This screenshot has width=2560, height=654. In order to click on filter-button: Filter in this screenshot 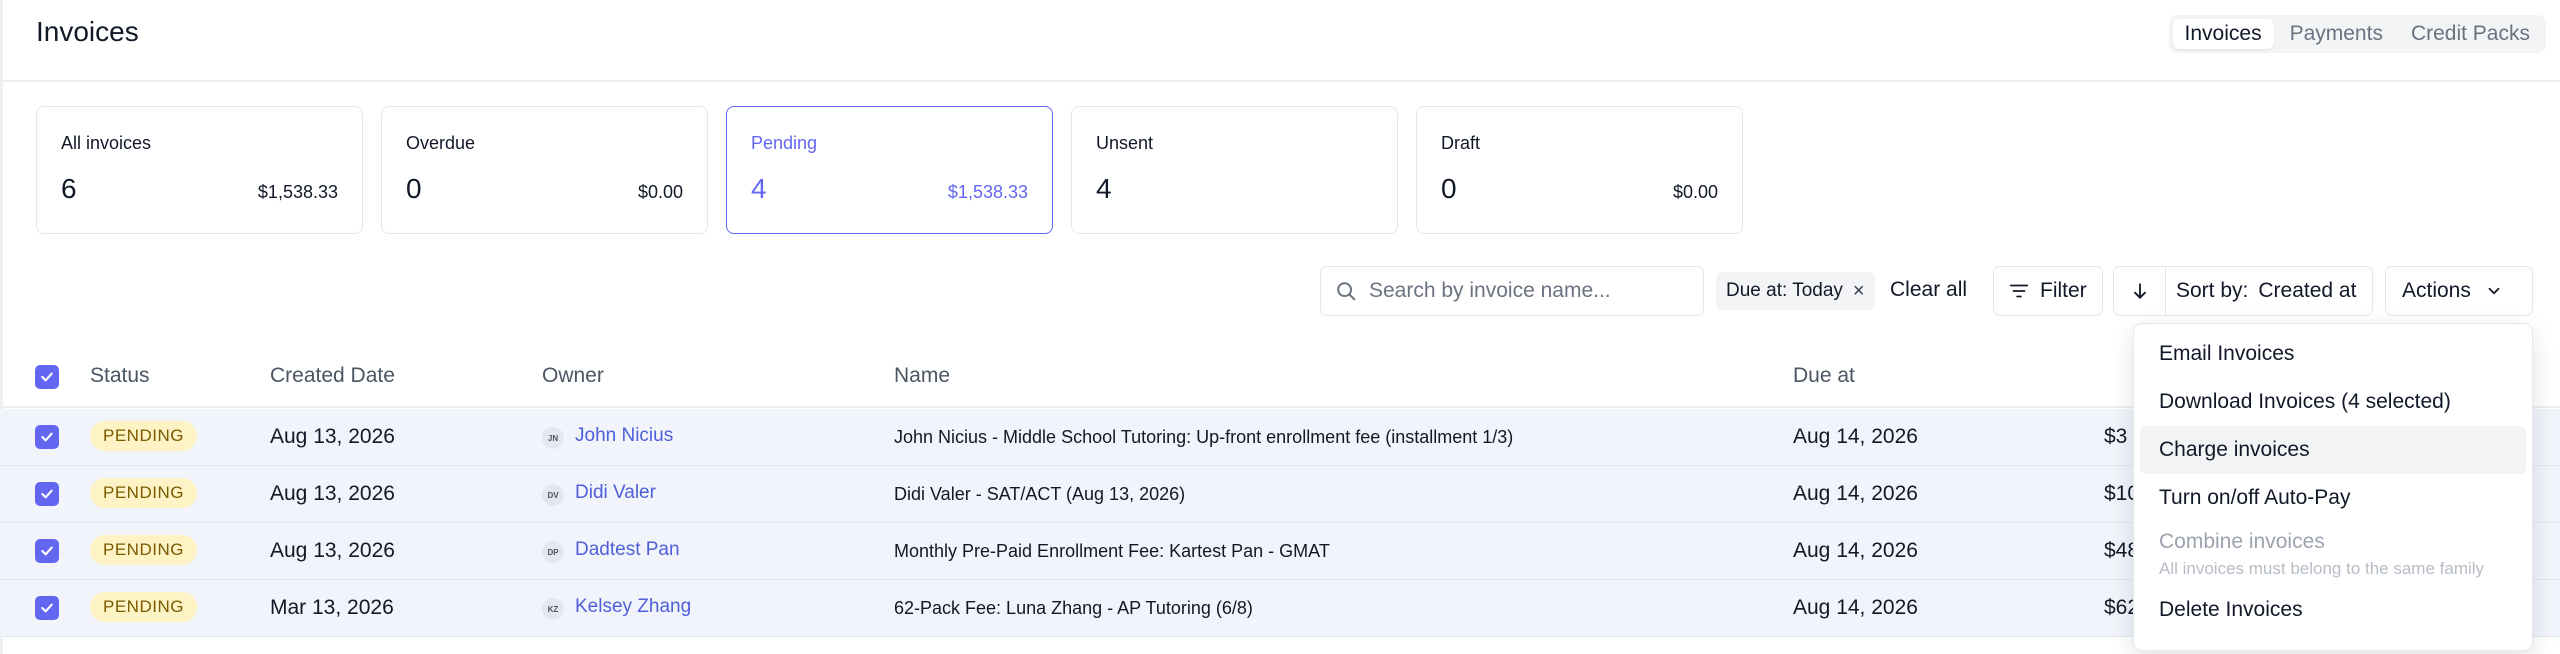, I will do `click(2048, 291)`.